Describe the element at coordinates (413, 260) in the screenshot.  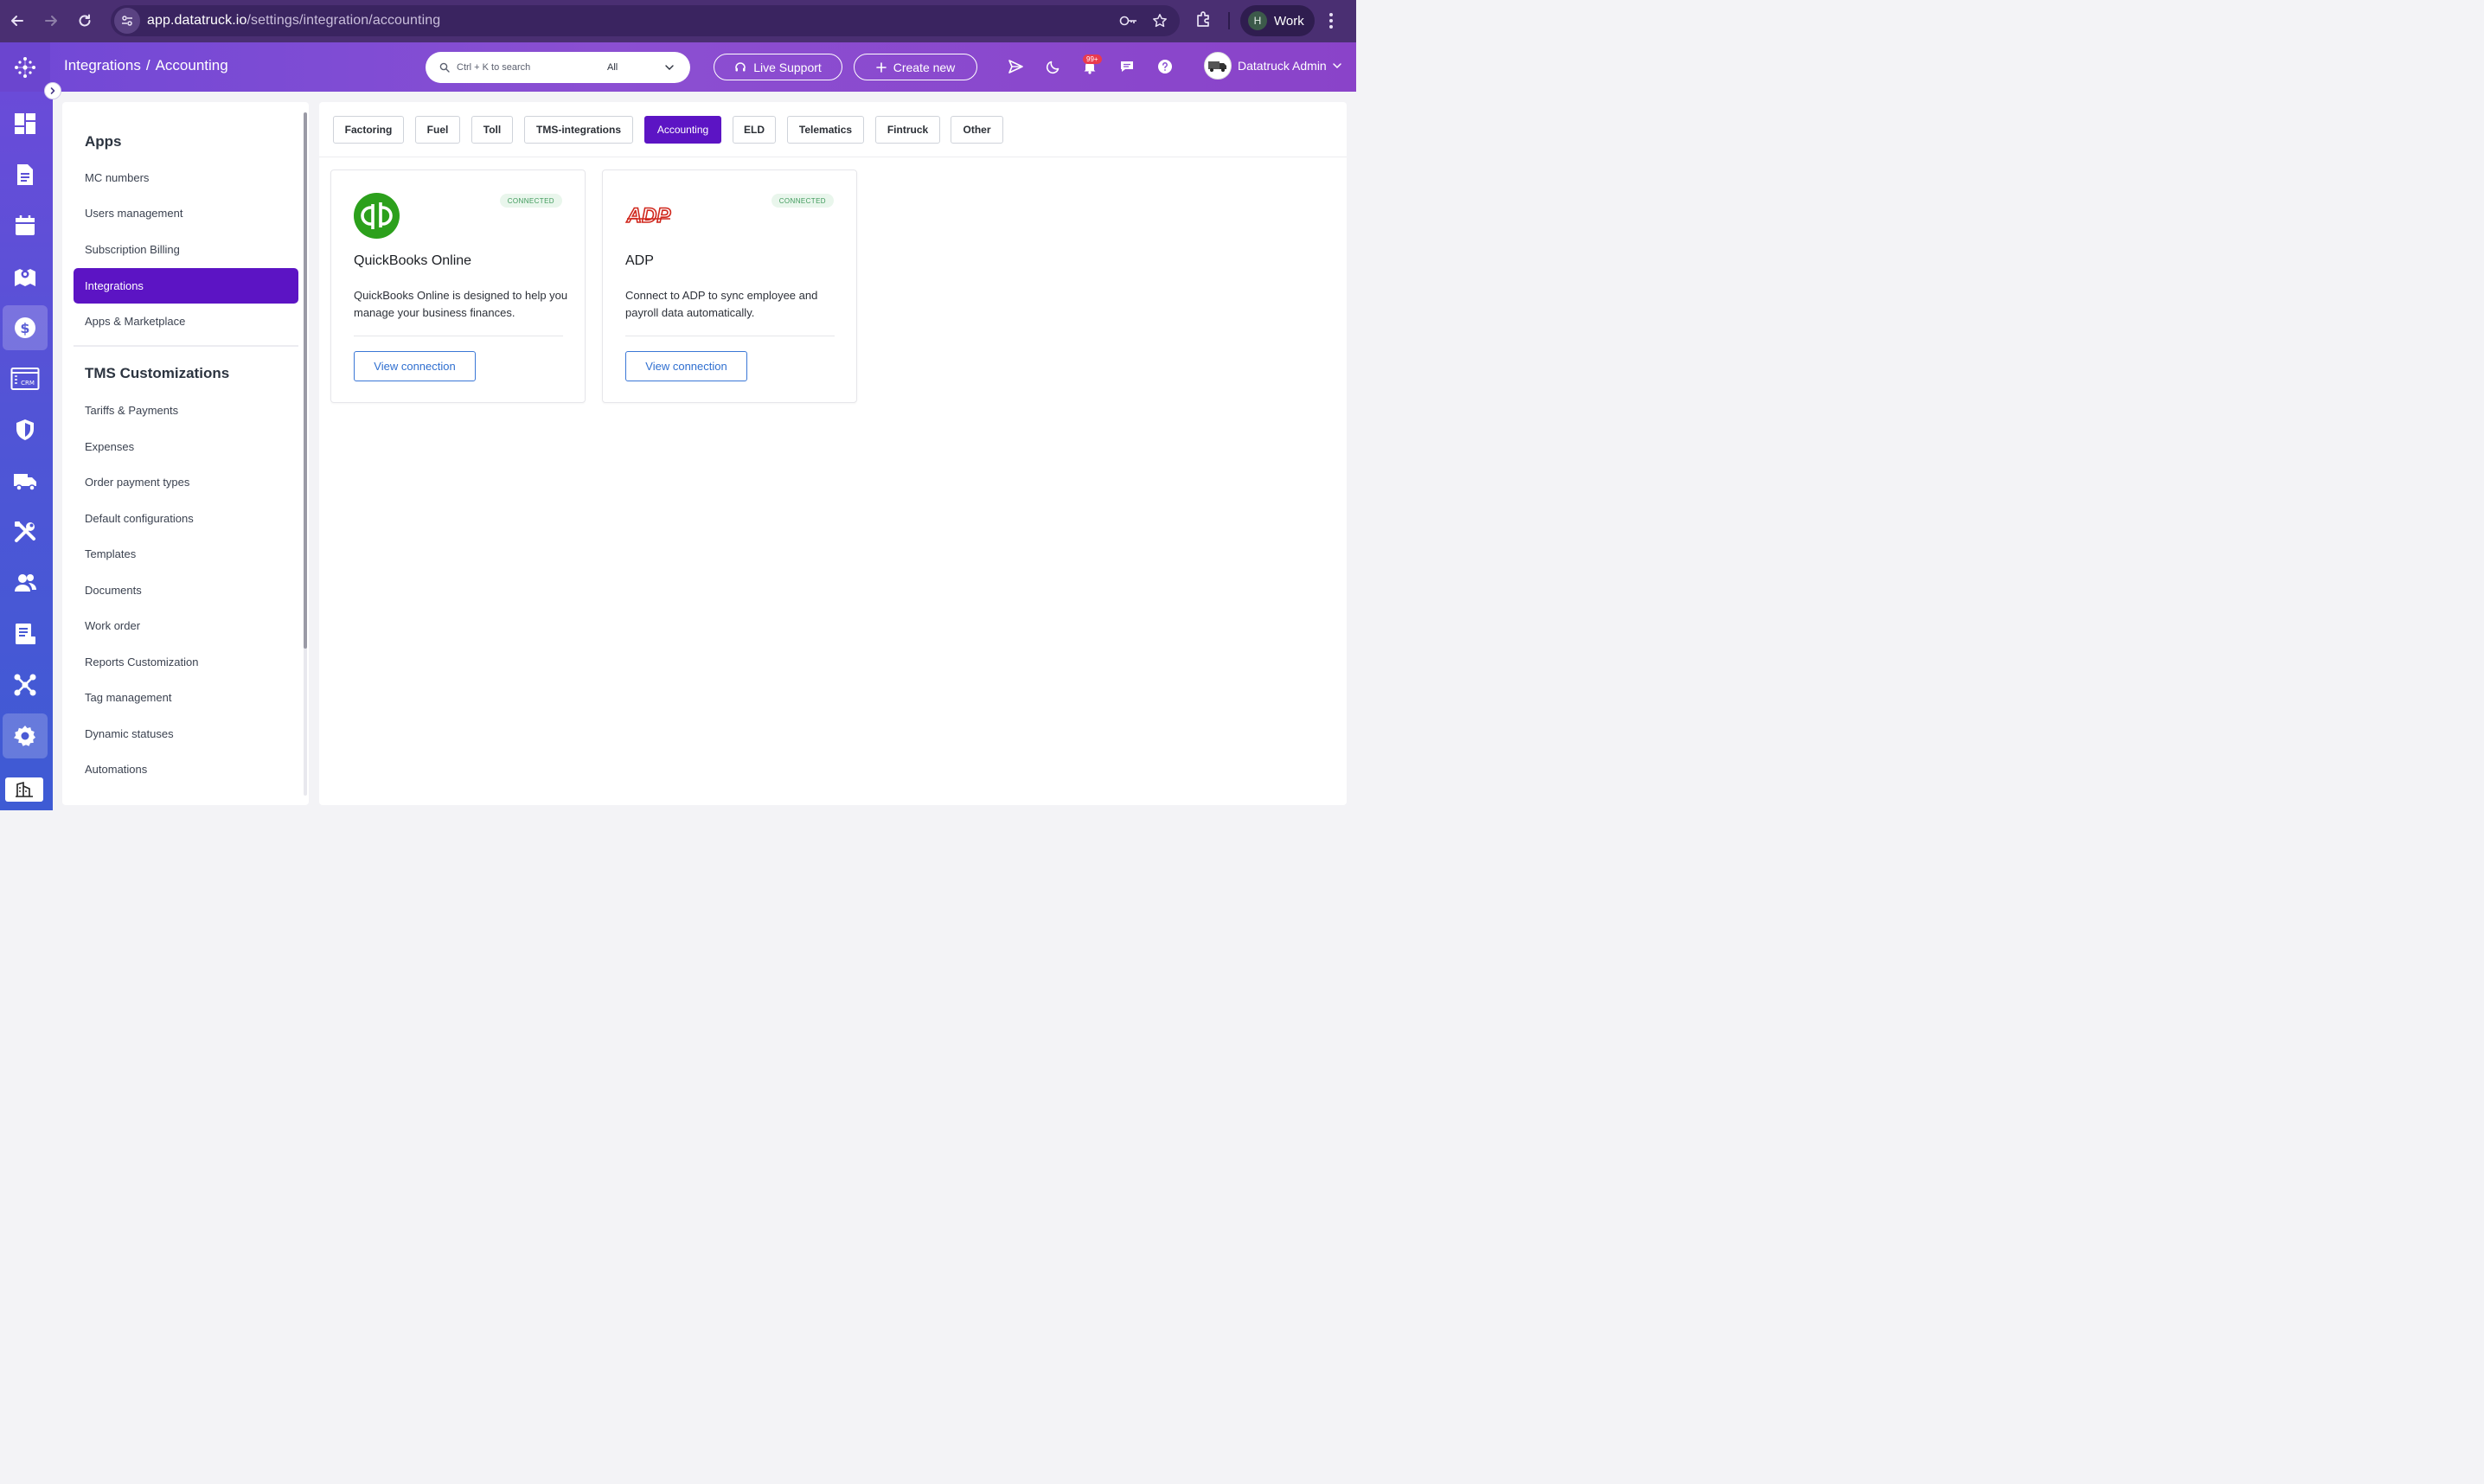
I see `card-title: QuickBooks Online` at that location.